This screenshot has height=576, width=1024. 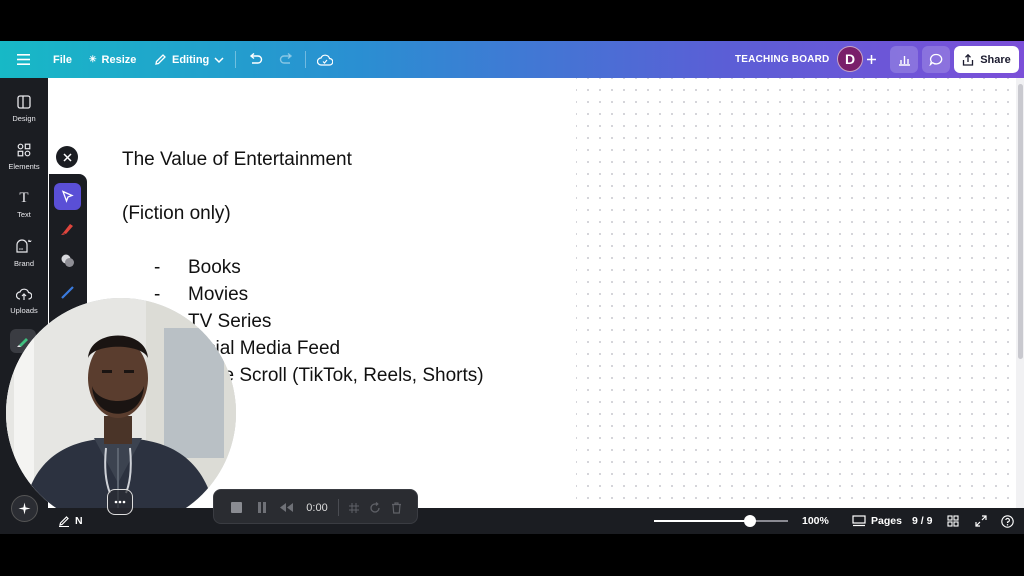 I want to click on expand-icon, so click(x=981, y=521).